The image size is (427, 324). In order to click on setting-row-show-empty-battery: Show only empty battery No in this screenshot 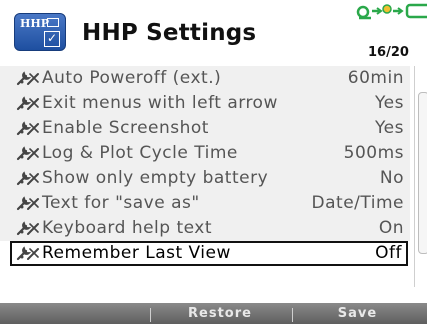, I will do `click(205, 178)`.